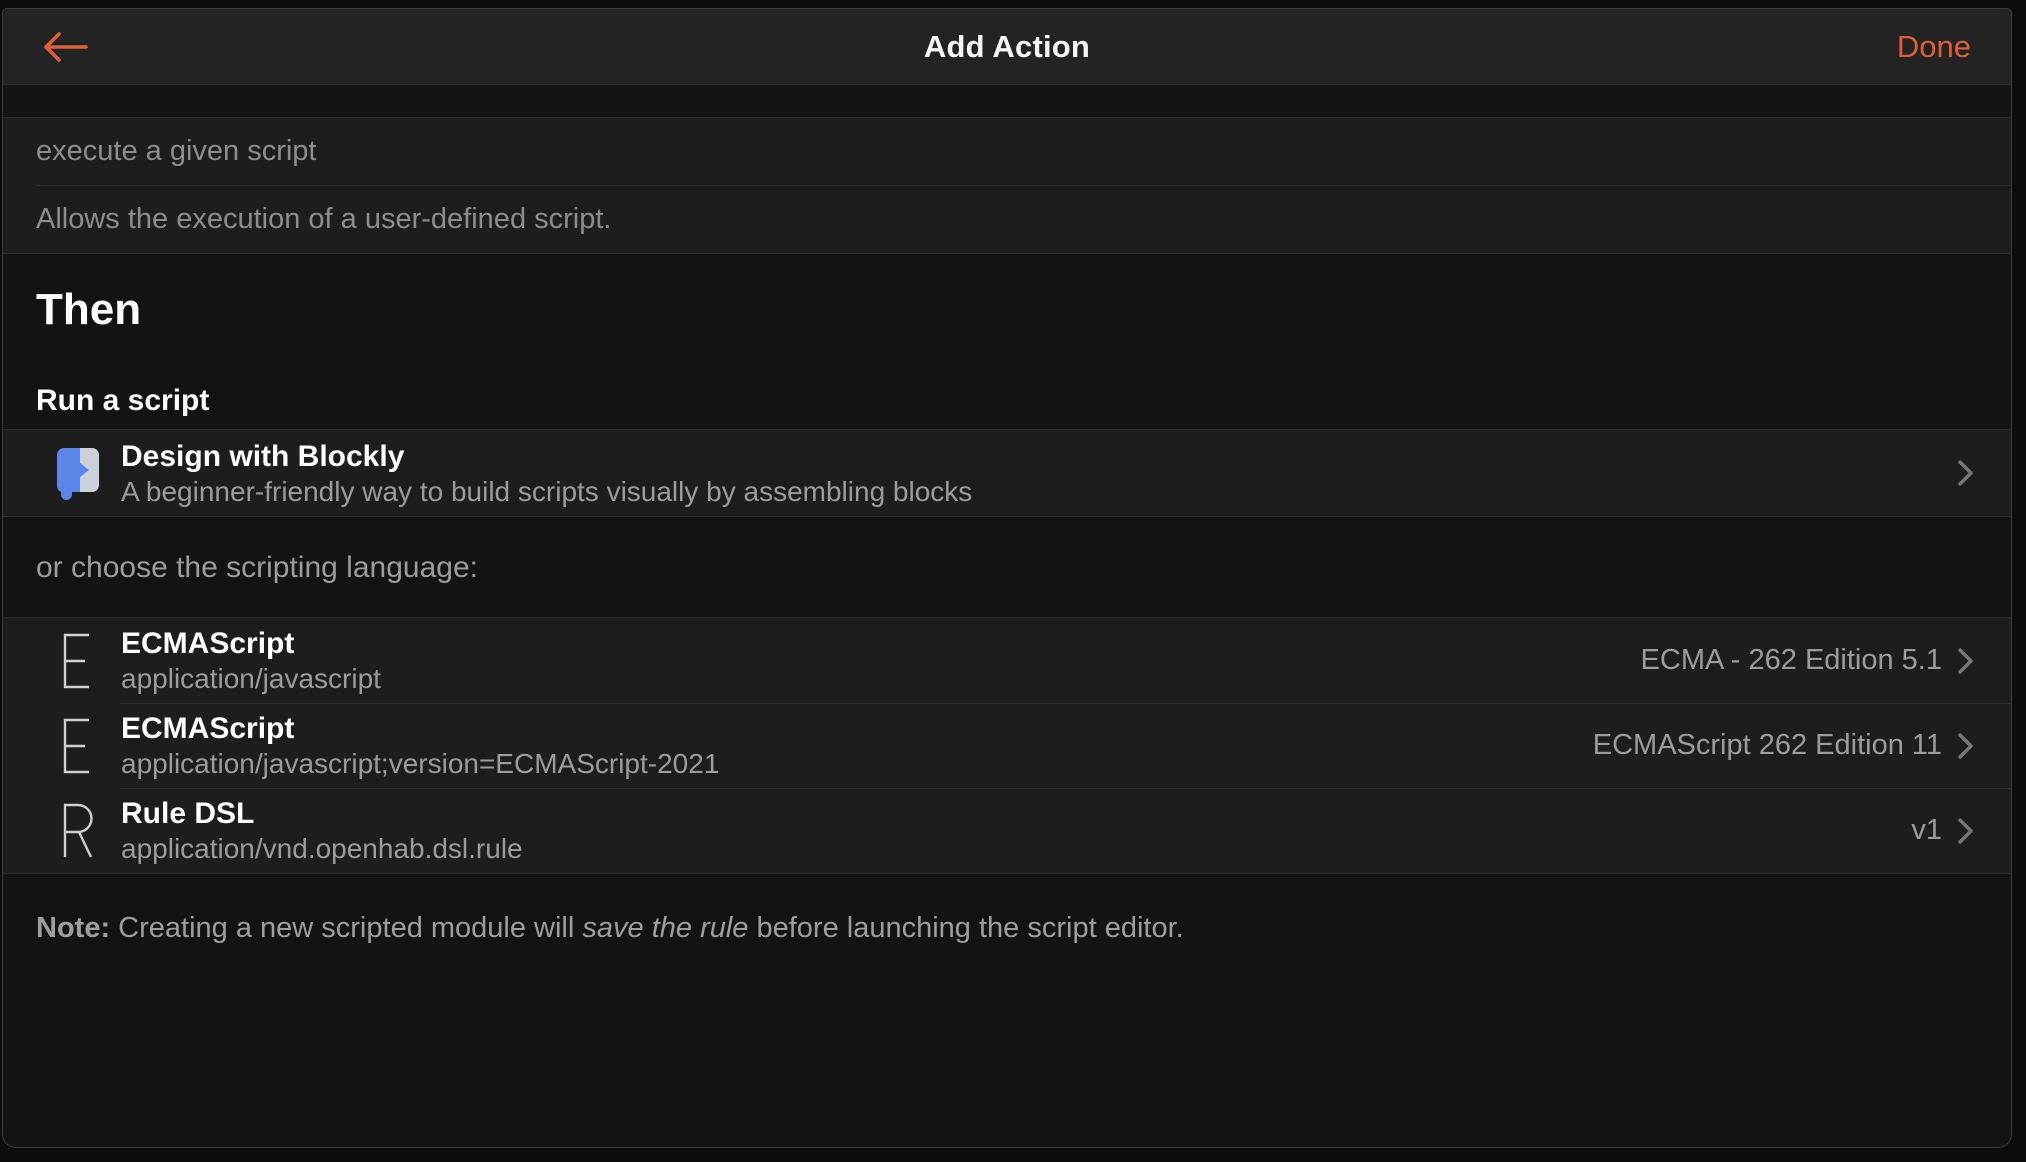 The width and height of the screenshot is (2026, 1162). Describe the element at coordinates (251, 678) in the screenshot. I see `language-mime: application/javascript` at that location.